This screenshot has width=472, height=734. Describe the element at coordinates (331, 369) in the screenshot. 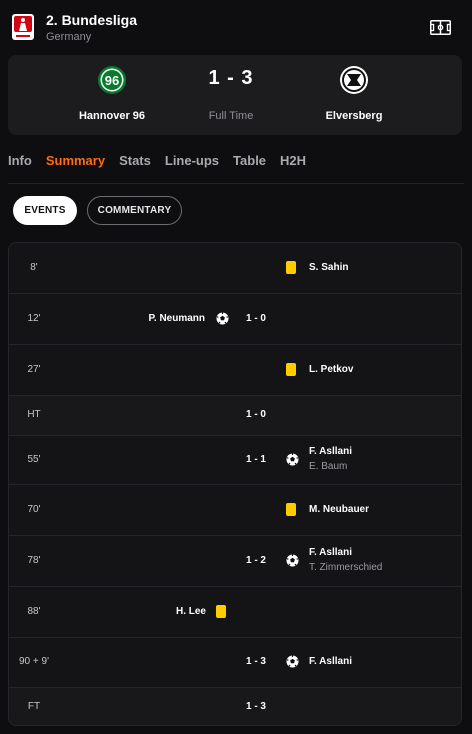

I see `event-player: L. Petkov` at that location.